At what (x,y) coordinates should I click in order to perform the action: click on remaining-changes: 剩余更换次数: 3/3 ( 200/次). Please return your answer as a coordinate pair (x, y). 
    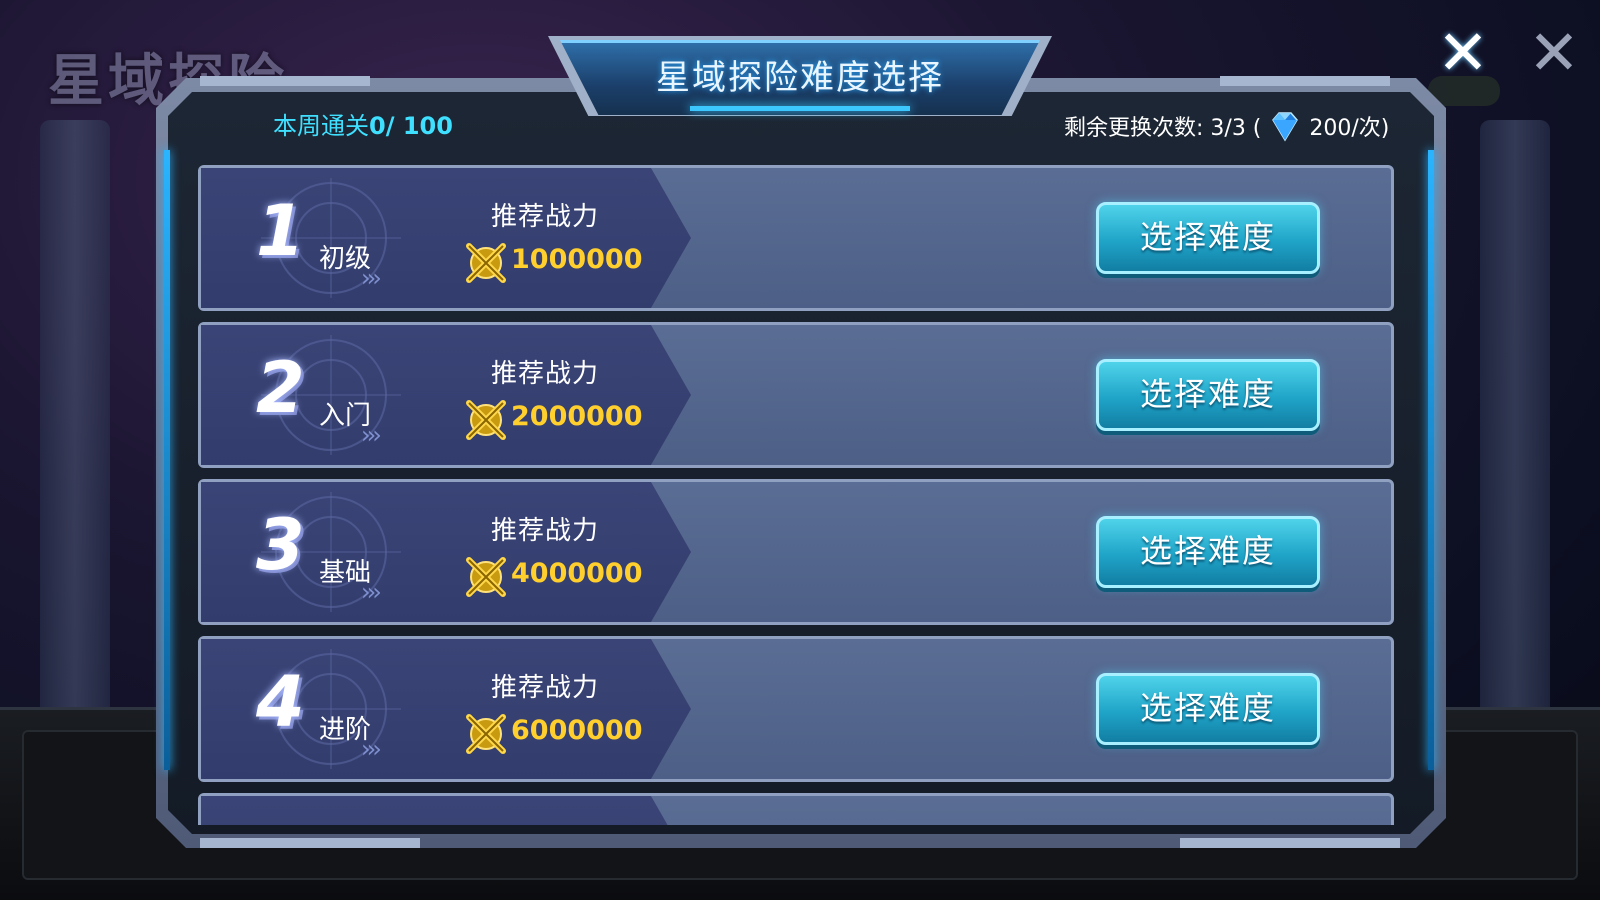
    Looking at the image, I should click on (1226, 126).